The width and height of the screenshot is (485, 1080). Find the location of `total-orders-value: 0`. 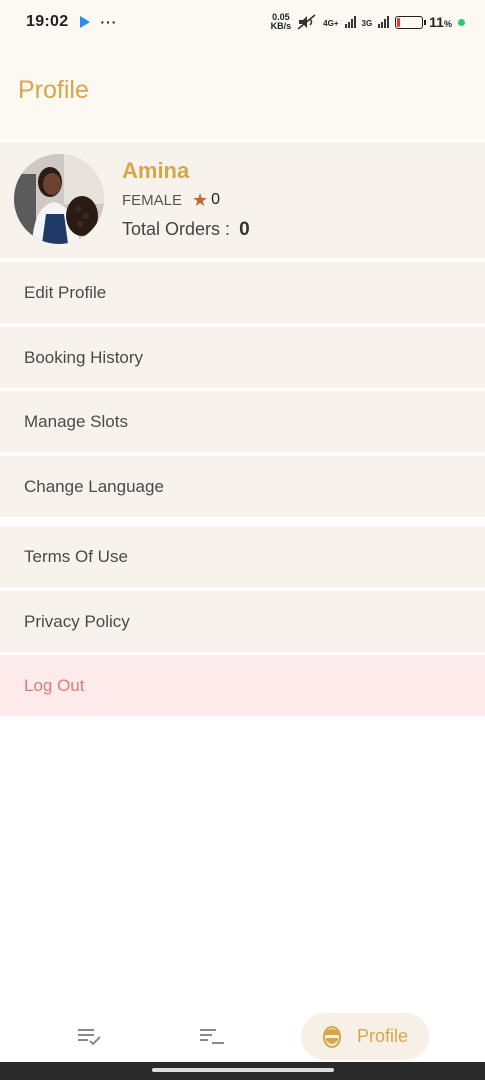

total-orders-value: 0 is located at coordinates (244, 229).